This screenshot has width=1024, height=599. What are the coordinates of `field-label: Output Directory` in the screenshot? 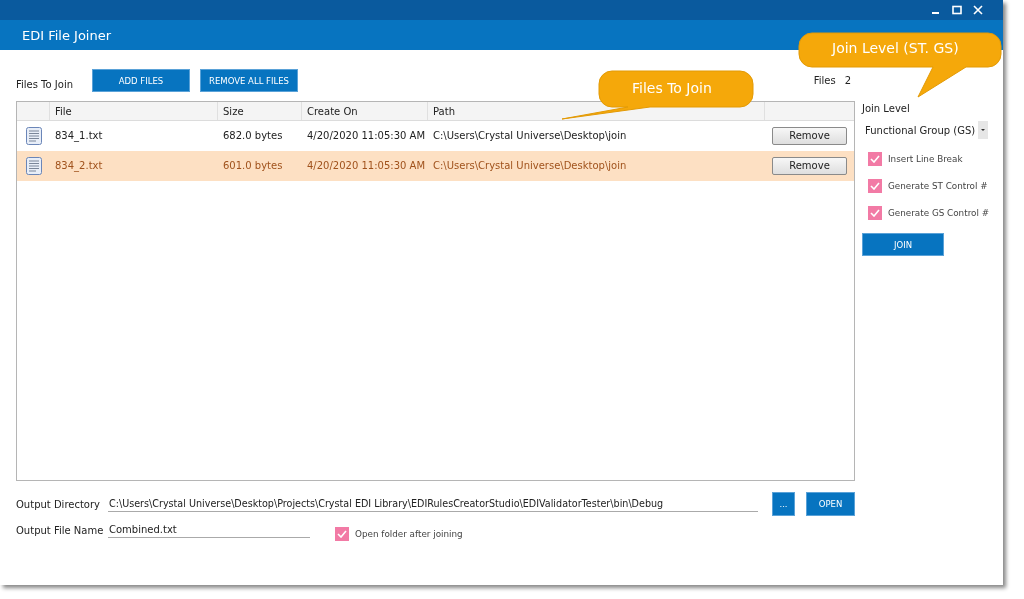 It's located at (58, 504).